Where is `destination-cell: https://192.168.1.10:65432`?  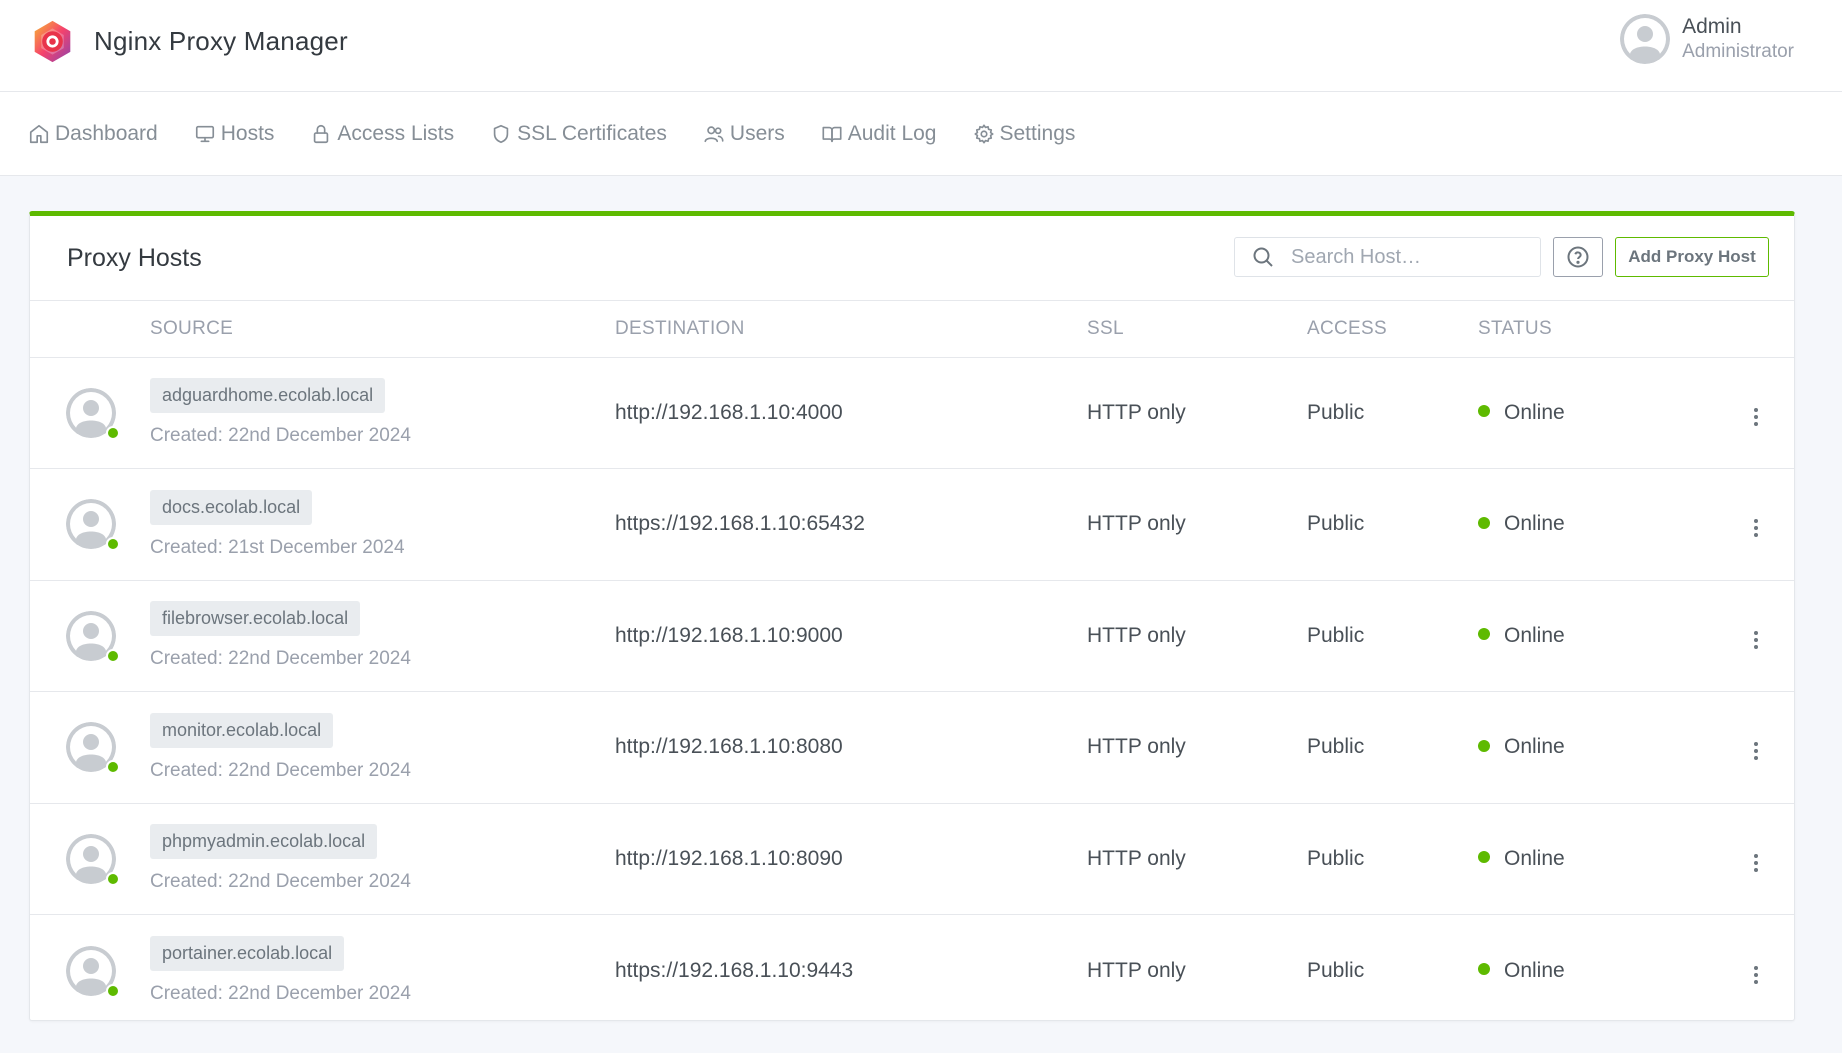 destination-cell: https://192.168.1.10:65432 is located at coordinates (851, 524).